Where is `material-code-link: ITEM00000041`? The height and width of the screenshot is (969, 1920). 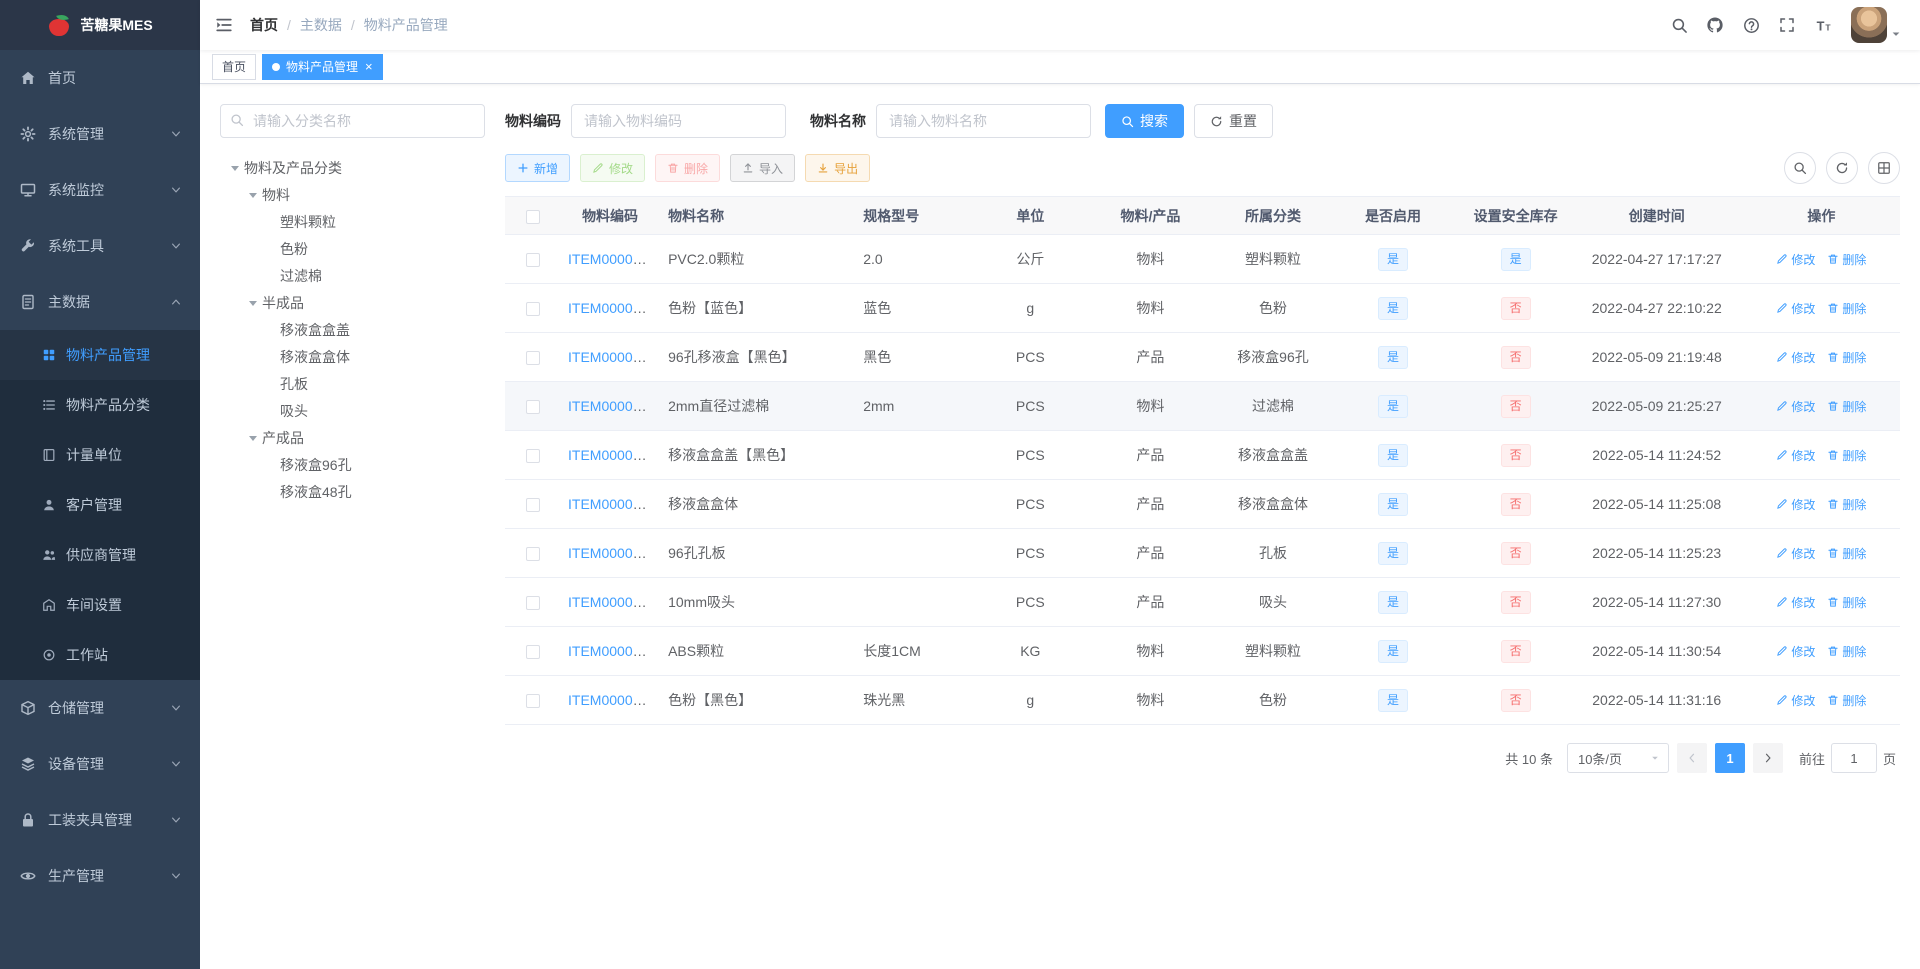
material-code-link: ITEM00000041 is located at coordinates (614, 308).